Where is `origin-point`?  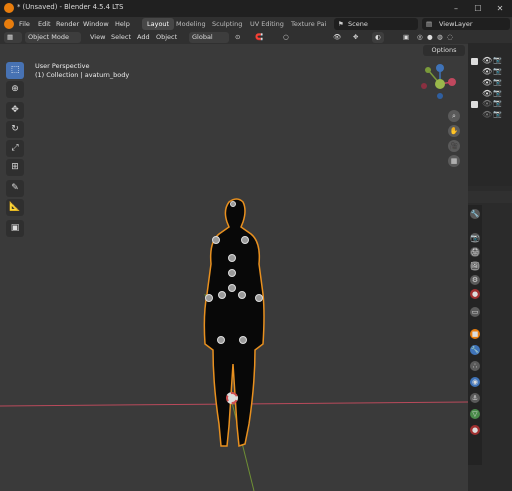 origin-point is located at coordinates (233, 204).